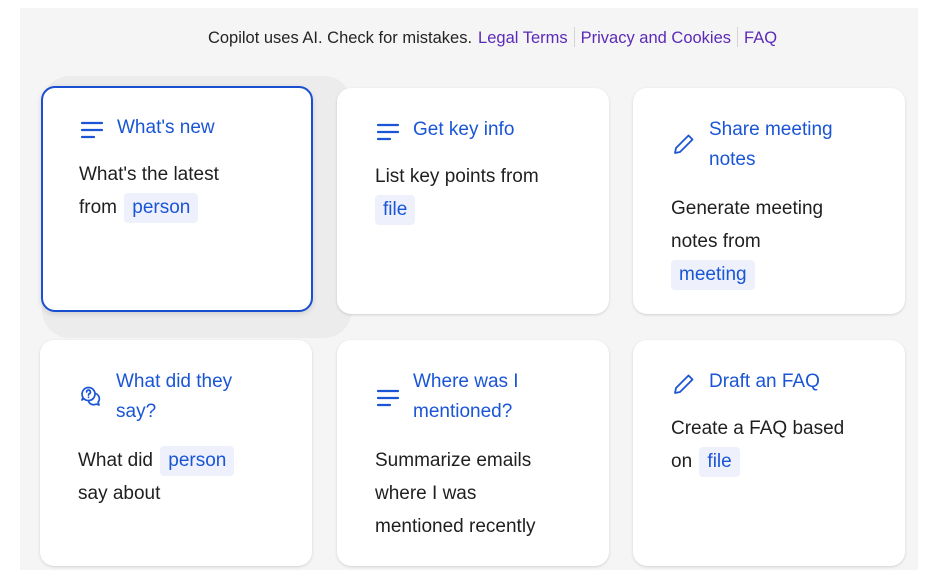  What do you see at coordinates (776, 274) in the screenshot?
I see `prompt-line: meeting` at bounding box center [776, 274].